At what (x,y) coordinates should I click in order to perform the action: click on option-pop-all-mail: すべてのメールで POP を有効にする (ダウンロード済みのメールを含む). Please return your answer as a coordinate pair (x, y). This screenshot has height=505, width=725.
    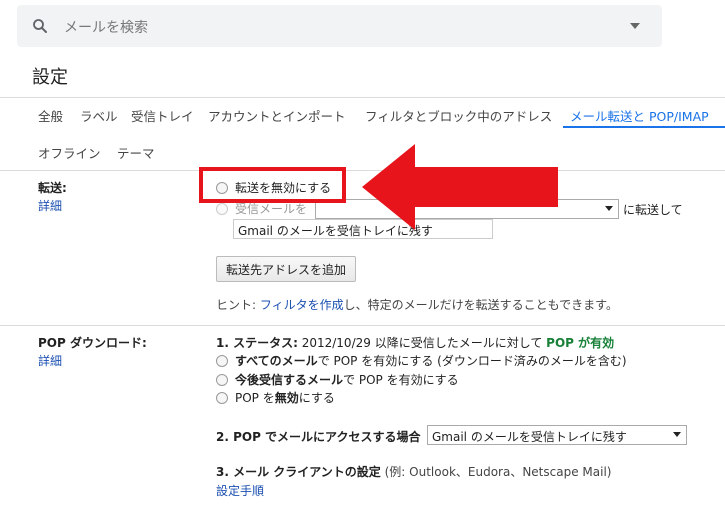
    Looking at the image, I should click on (431, 361).